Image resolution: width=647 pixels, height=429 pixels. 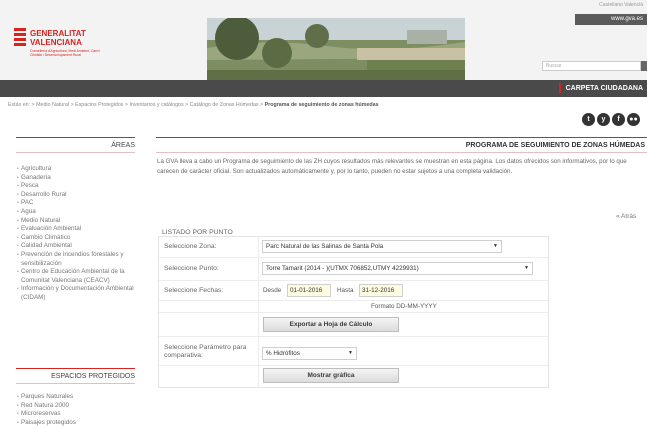 What do you see at coordinates (82, 229) in the screenshot?
I see `sidebar-item-evaluacion-ambiental: Evaluación Ambiental` at bounding box center [82, 229].